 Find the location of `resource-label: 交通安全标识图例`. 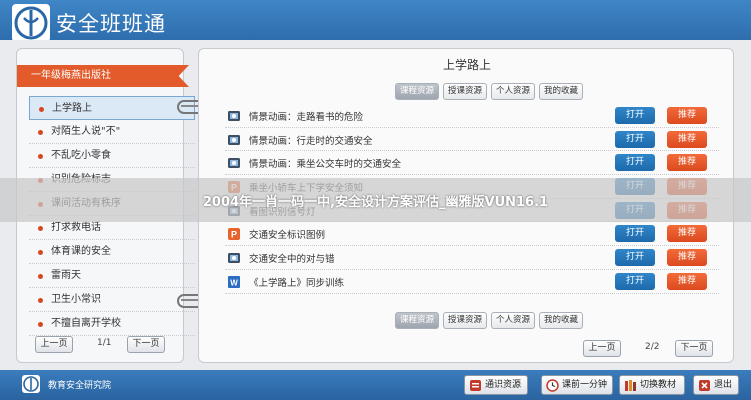

resource-label: 交通安全标识图例 is located at coordinates (287, 236).